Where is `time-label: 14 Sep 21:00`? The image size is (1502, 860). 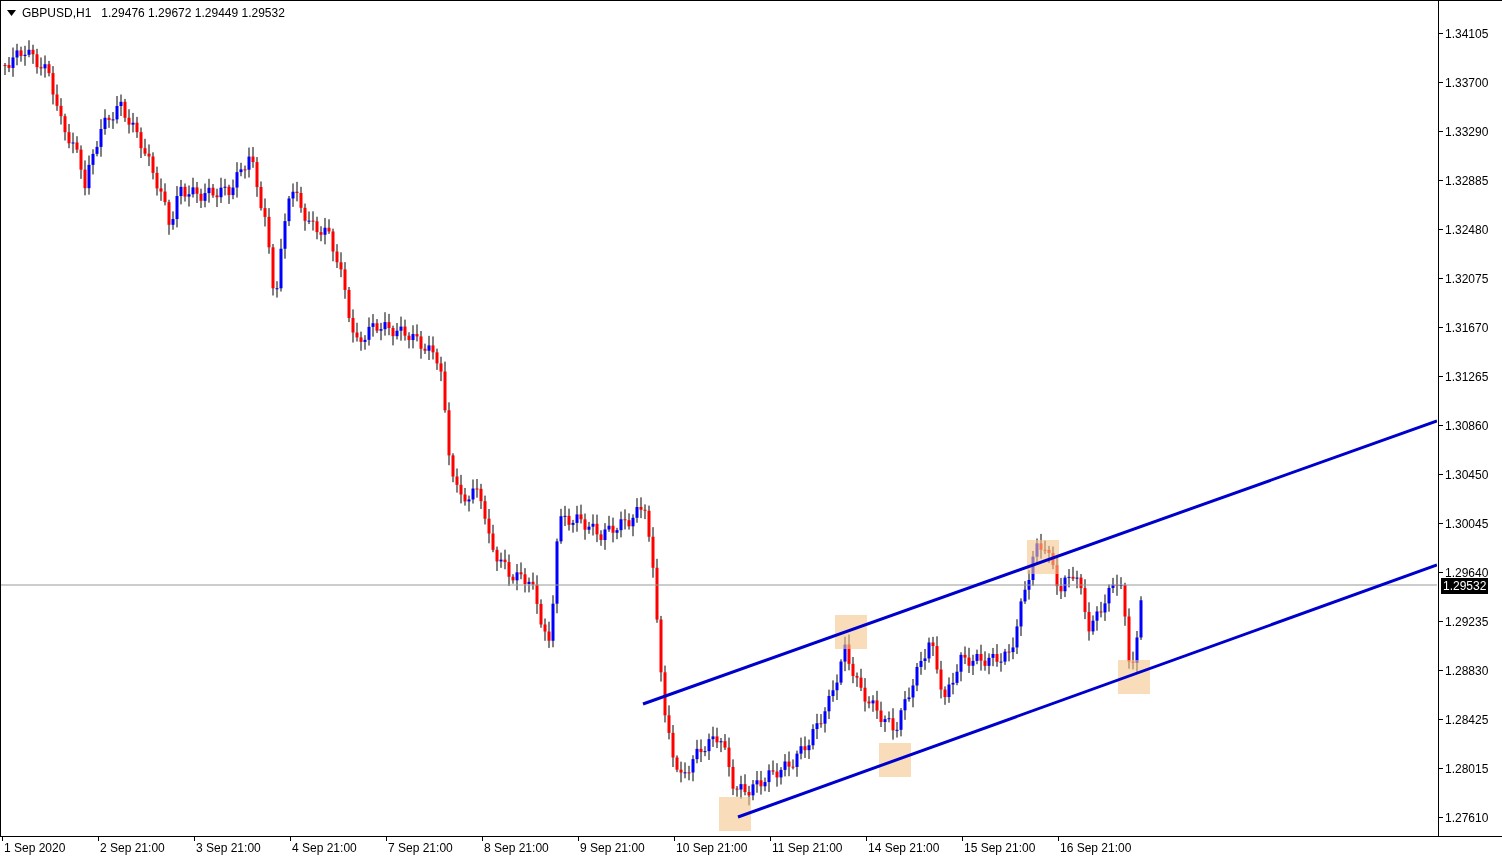 time-label: 14 Sep 21:00 is located at coordinates (904, 848).